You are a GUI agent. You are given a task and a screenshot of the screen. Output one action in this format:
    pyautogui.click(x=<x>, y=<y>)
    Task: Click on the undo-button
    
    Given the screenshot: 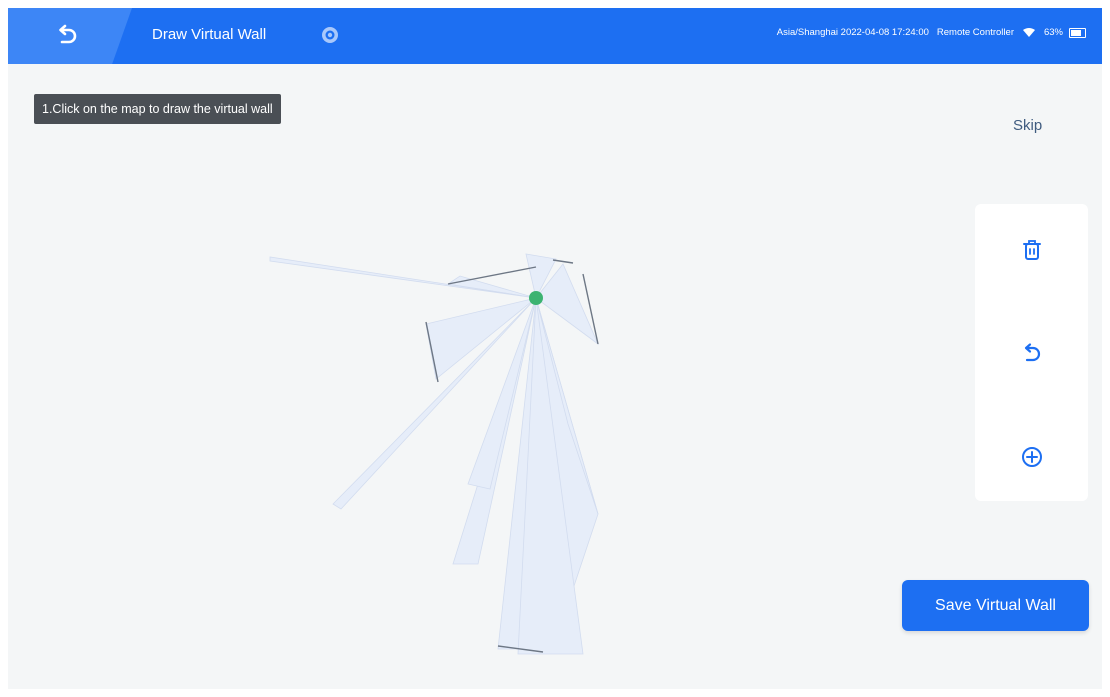 What is the action you would take?
    pyautogui.click(x=1032, y=354)
    